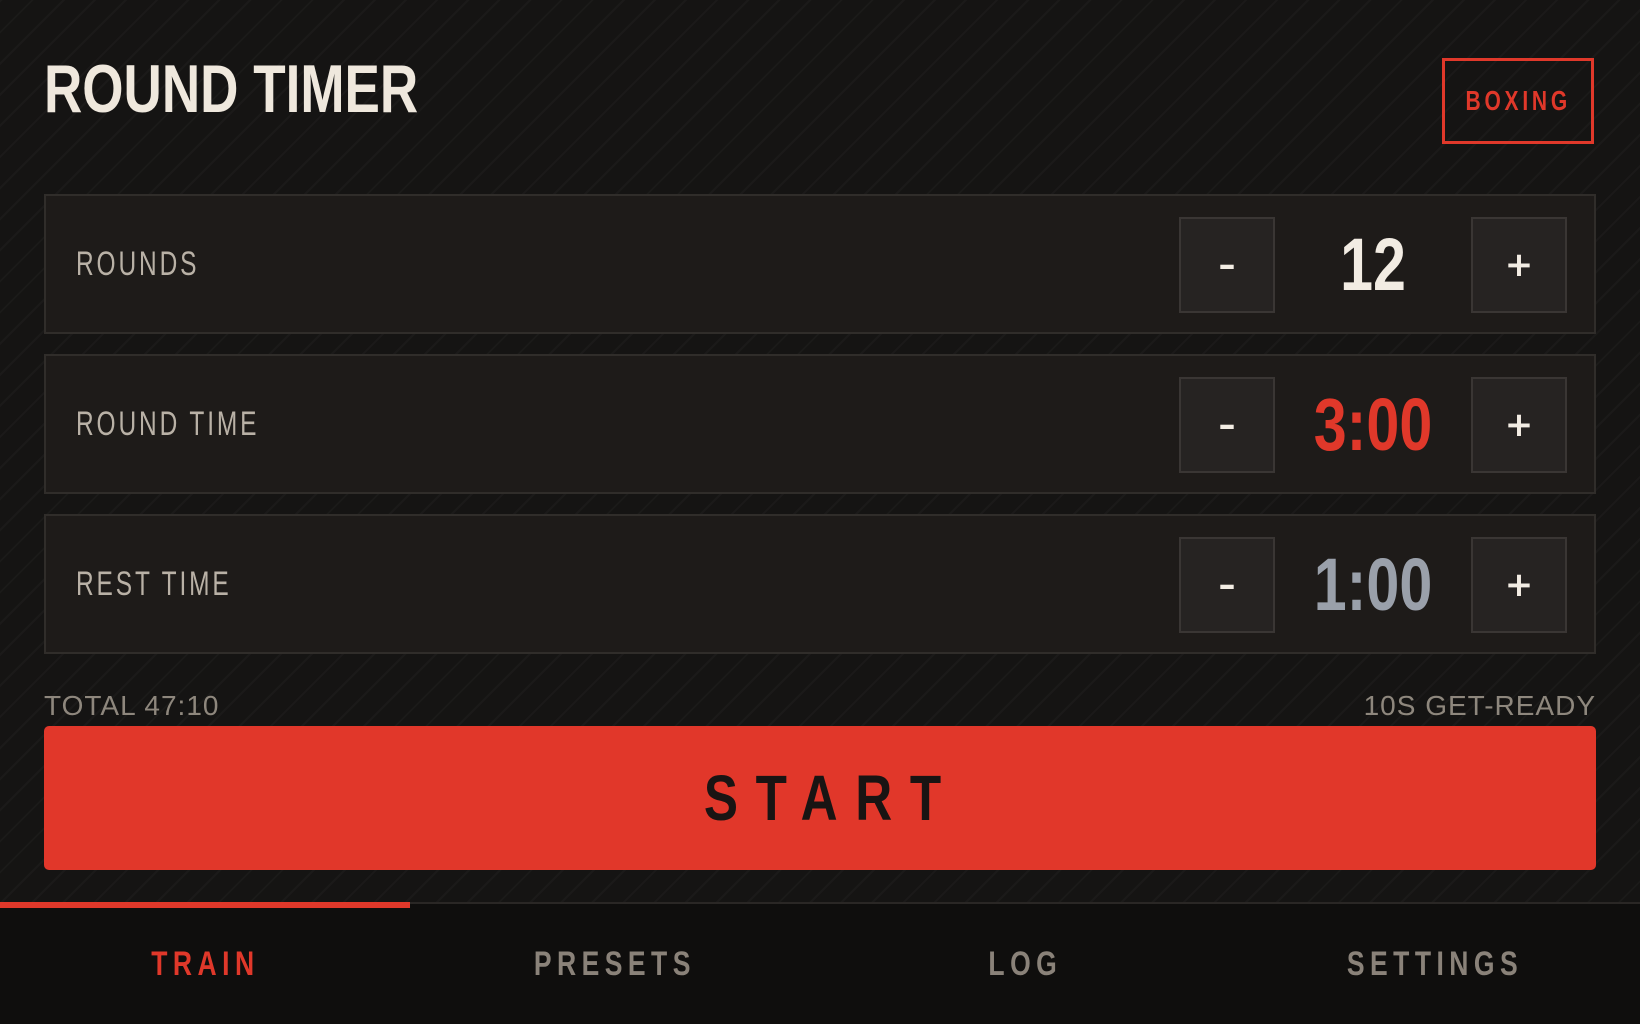 This screenshot has width=1640, height=1024. I want to click on mode-badge: BOXING, so click(1518, 101).